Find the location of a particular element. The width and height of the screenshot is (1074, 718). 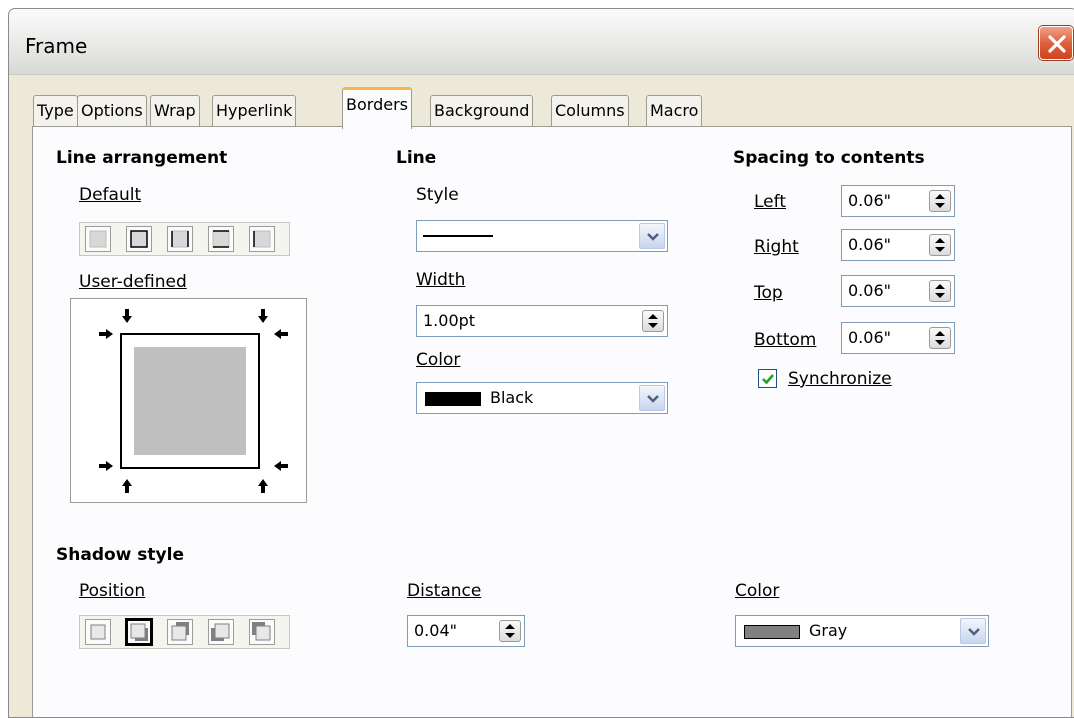

shadow-bottom-right is located at coordinates (139, 632).